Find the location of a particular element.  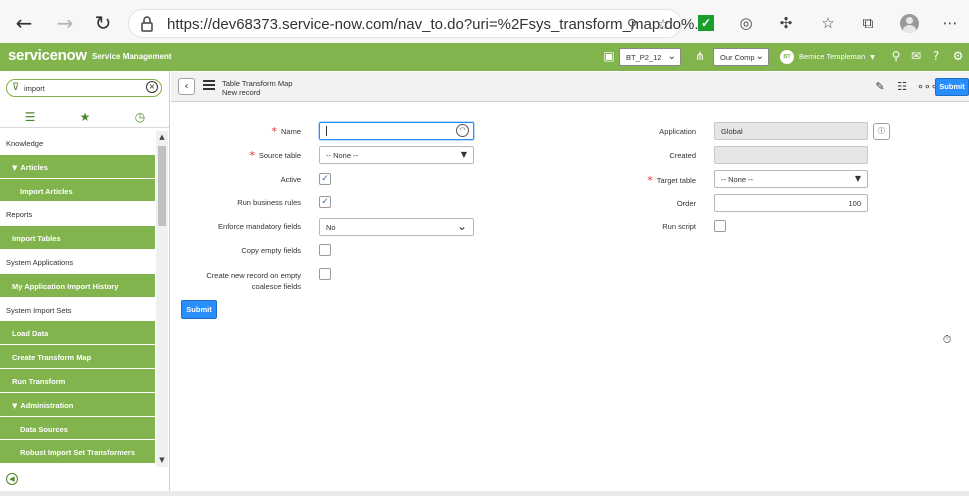

target-table-label: * Target table is located at coordinates (648, 180).